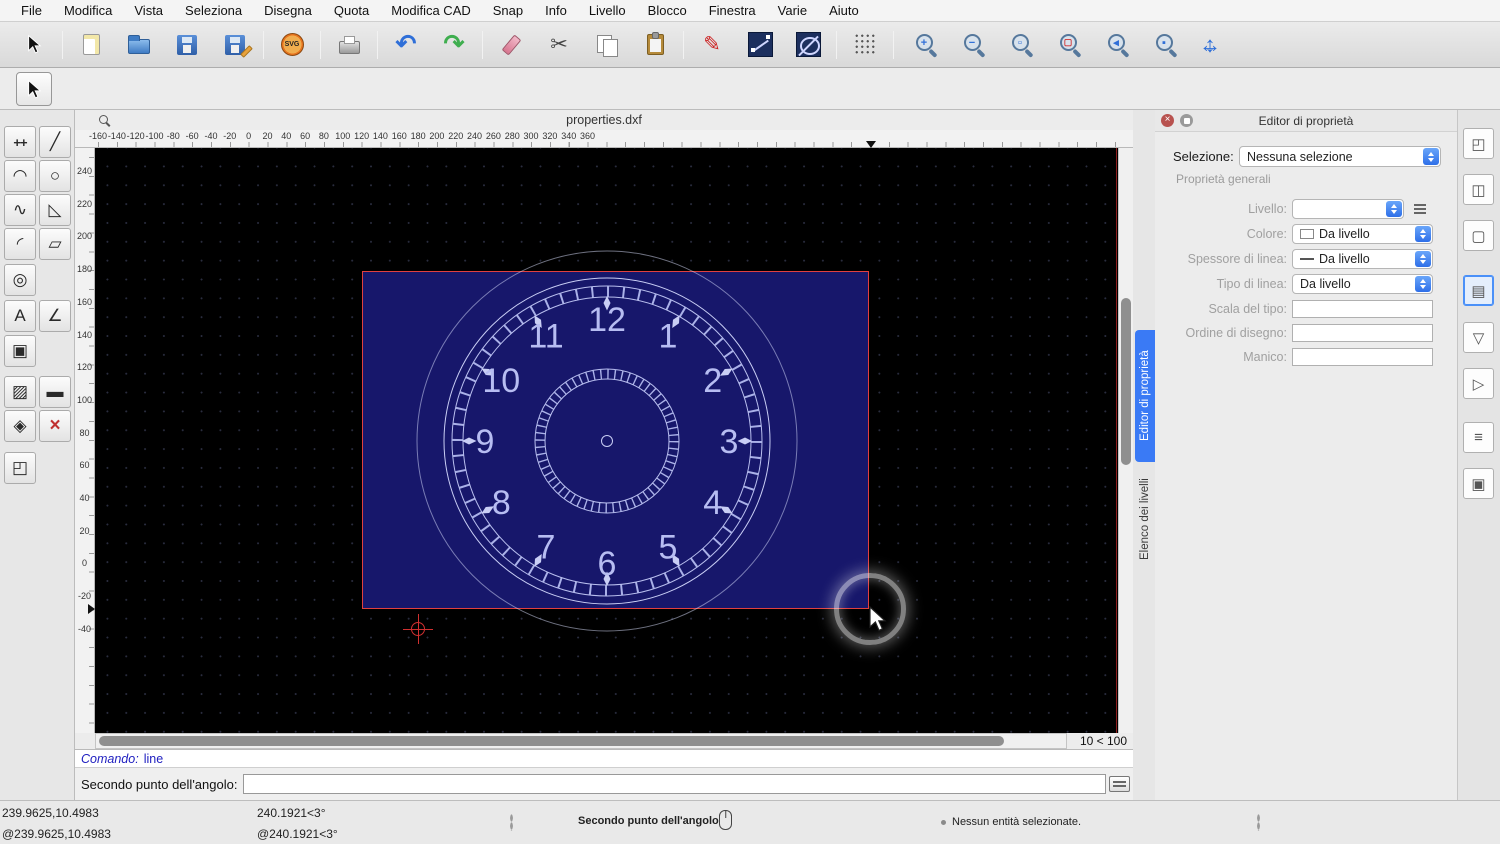 Image resolution: width=1500 pixels, height=844 pixels. Describe the element at coordinates (55, 244) in the screenshot. I see `polygon-tool-button: ▱` at that location.